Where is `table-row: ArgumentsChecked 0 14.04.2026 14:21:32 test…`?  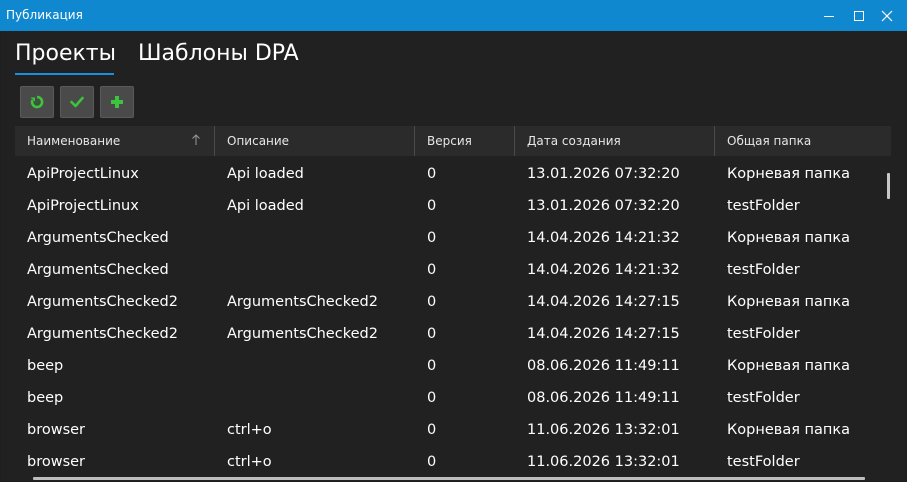
table-row: ArgumentsChecked 0 14.04.2026 14:21:32 test… is located at coordinates (450, 270).